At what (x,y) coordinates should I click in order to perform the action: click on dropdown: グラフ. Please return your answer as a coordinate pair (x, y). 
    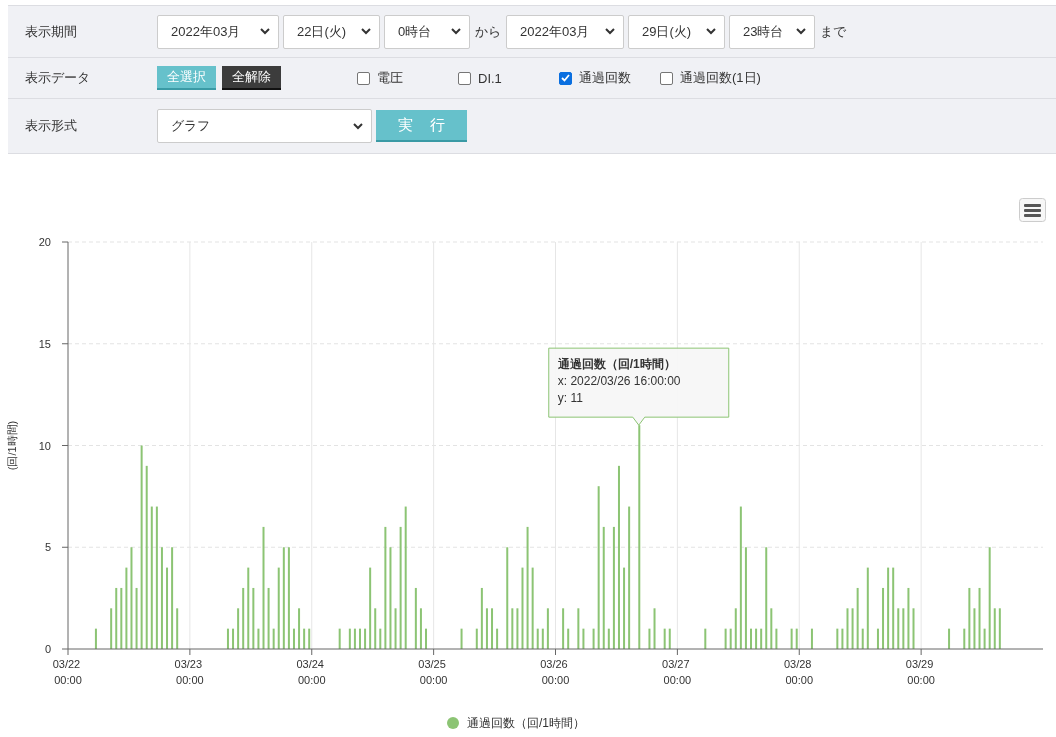
    Looking at the image, I should click on (264, 126).